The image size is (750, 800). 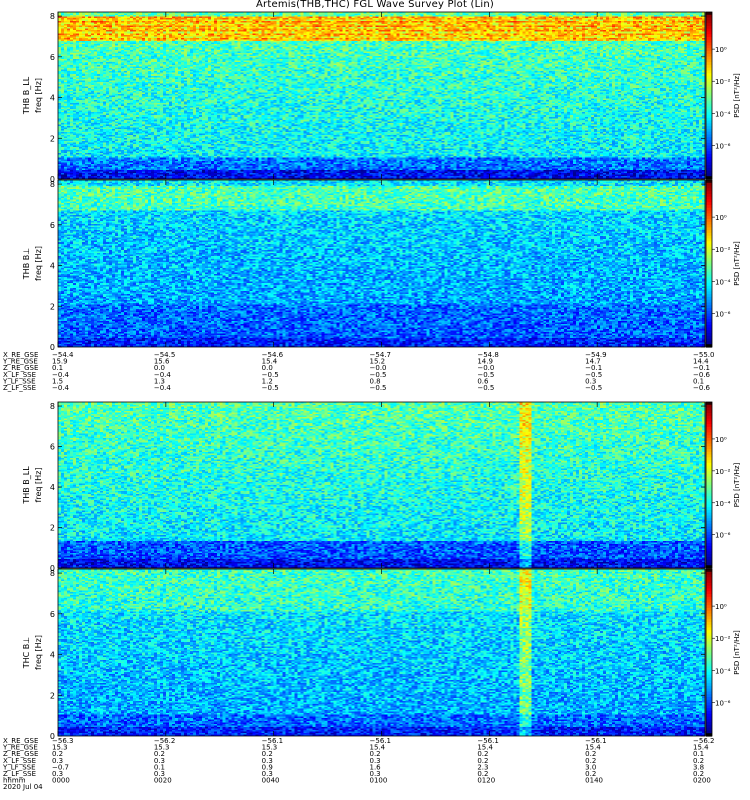 What do you see at coordinates (23, 787) in the screenshot?
I see `ephemeris-label: 2020 Jul 04` at bounding box center [23, 787].